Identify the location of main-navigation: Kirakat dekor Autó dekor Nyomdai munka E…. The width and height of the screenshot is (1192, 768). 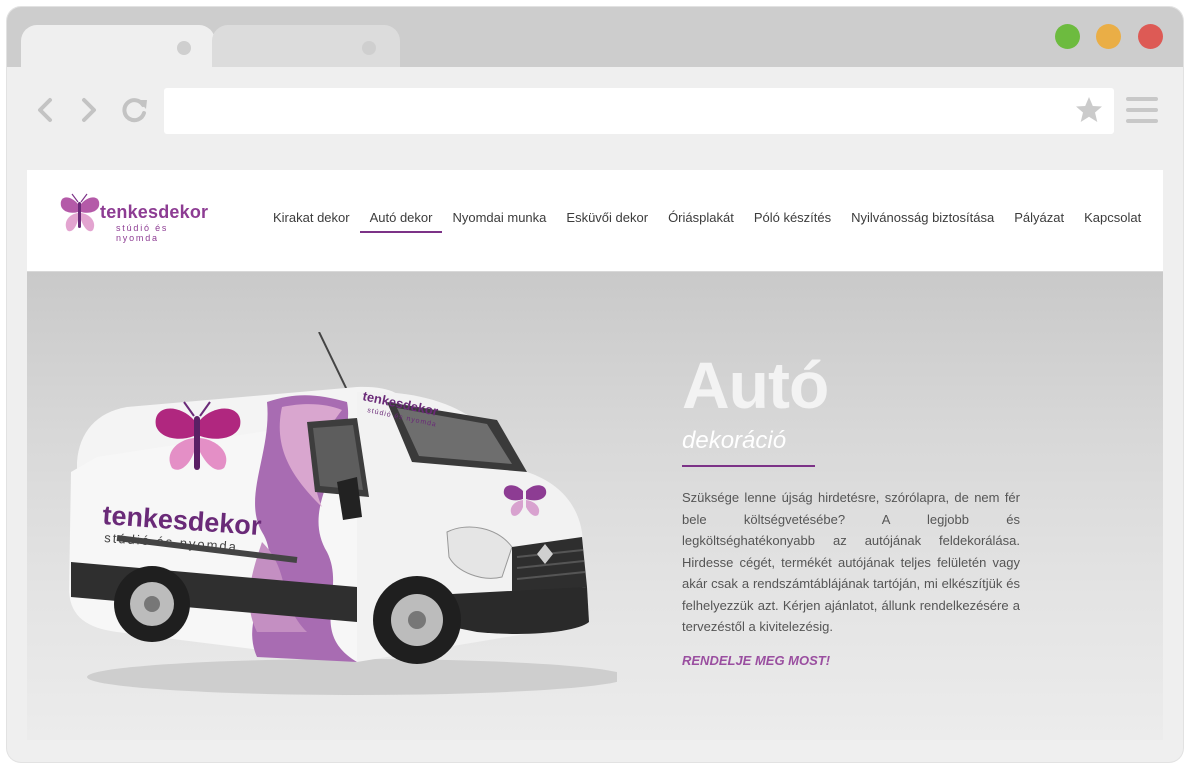
(707, 220).